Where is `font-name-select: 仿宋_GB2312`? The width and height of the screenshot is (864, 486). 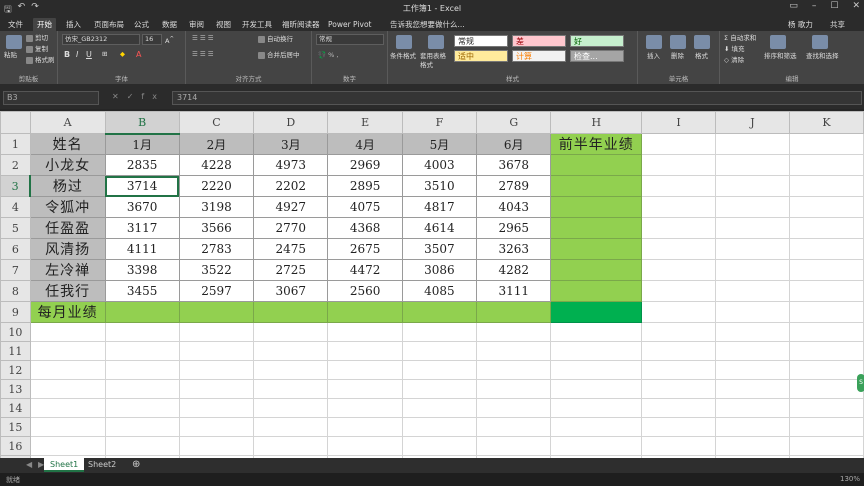 font-name-select: 仿宋_GB2312 is located at coordinates (101, 39).